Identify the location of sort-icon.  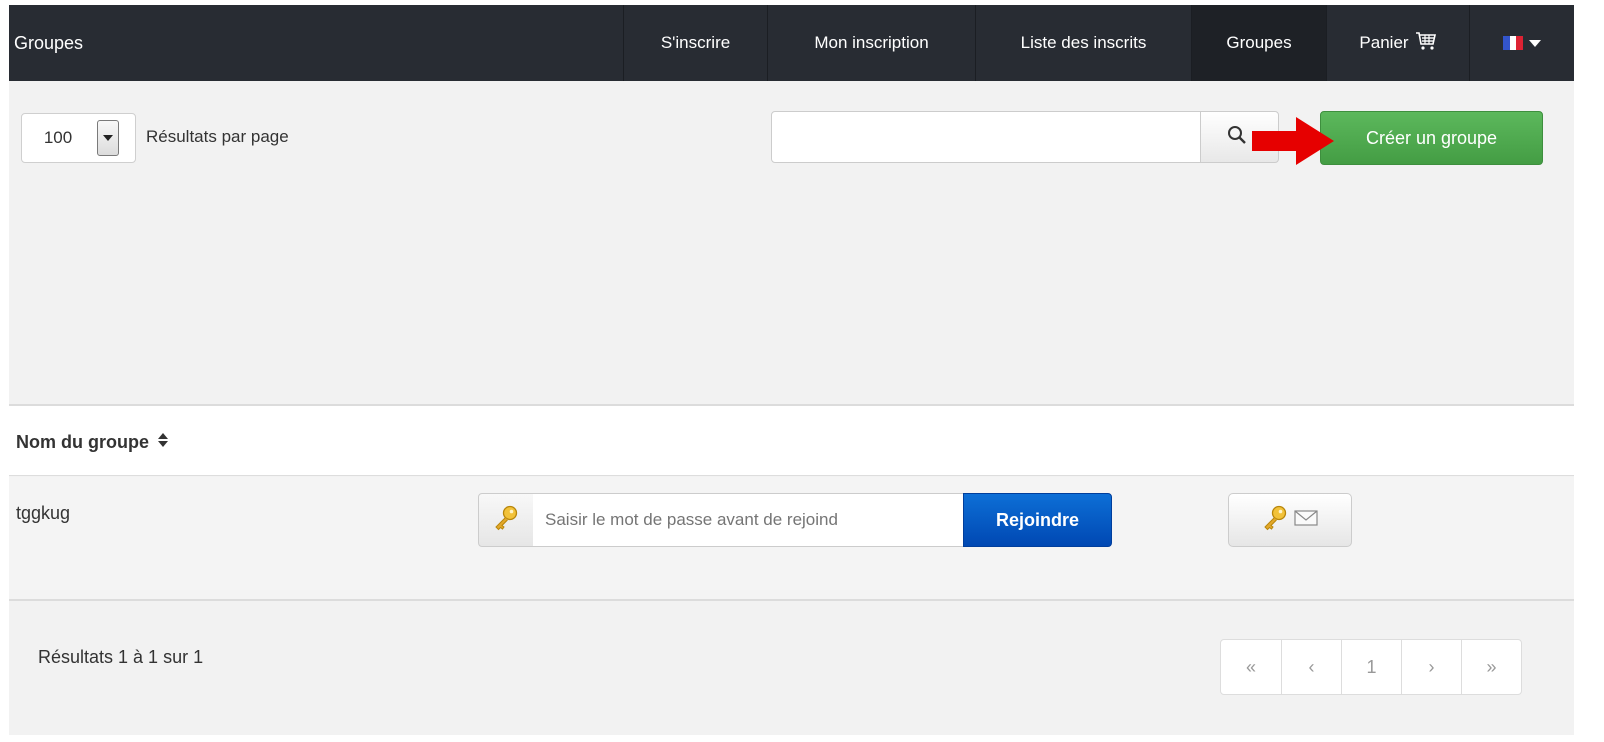
(163, 441).